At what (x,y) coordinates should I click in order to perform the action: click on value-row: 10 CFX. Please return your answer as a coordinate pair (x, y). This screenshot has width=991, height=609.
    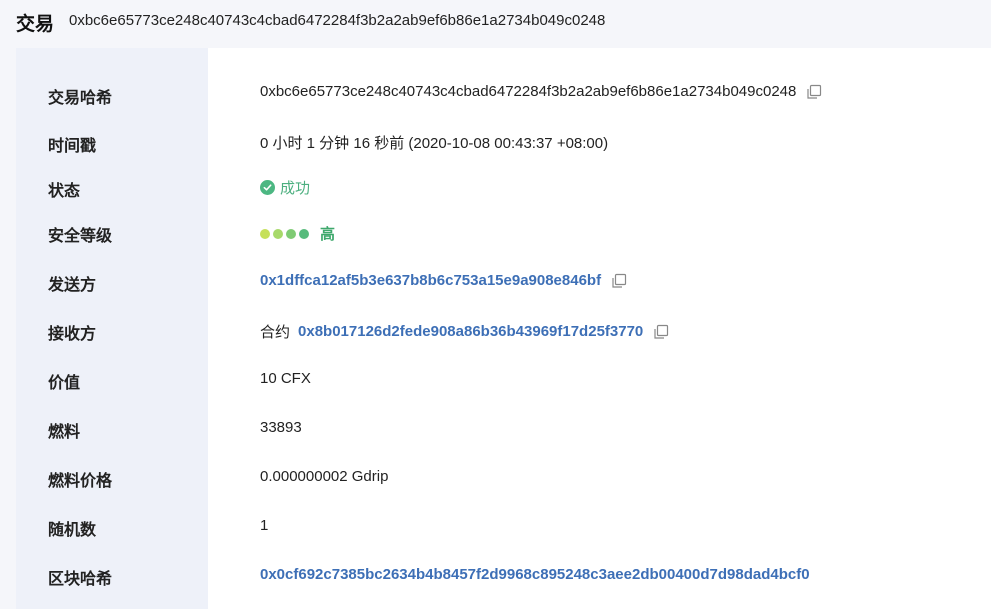
    Looking at the image, I should click on (285, 378).